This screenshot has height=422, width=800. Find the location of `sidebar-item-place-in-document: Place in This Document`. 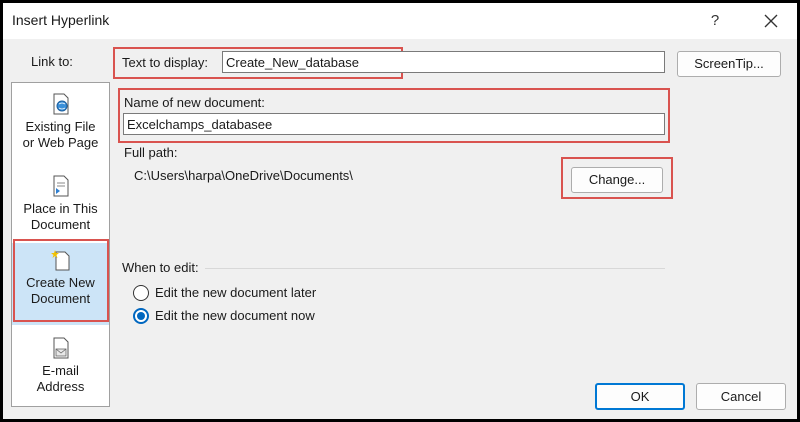

sidebar-item-place-in-document: Place in This Document is located at coordinates (60, 209).